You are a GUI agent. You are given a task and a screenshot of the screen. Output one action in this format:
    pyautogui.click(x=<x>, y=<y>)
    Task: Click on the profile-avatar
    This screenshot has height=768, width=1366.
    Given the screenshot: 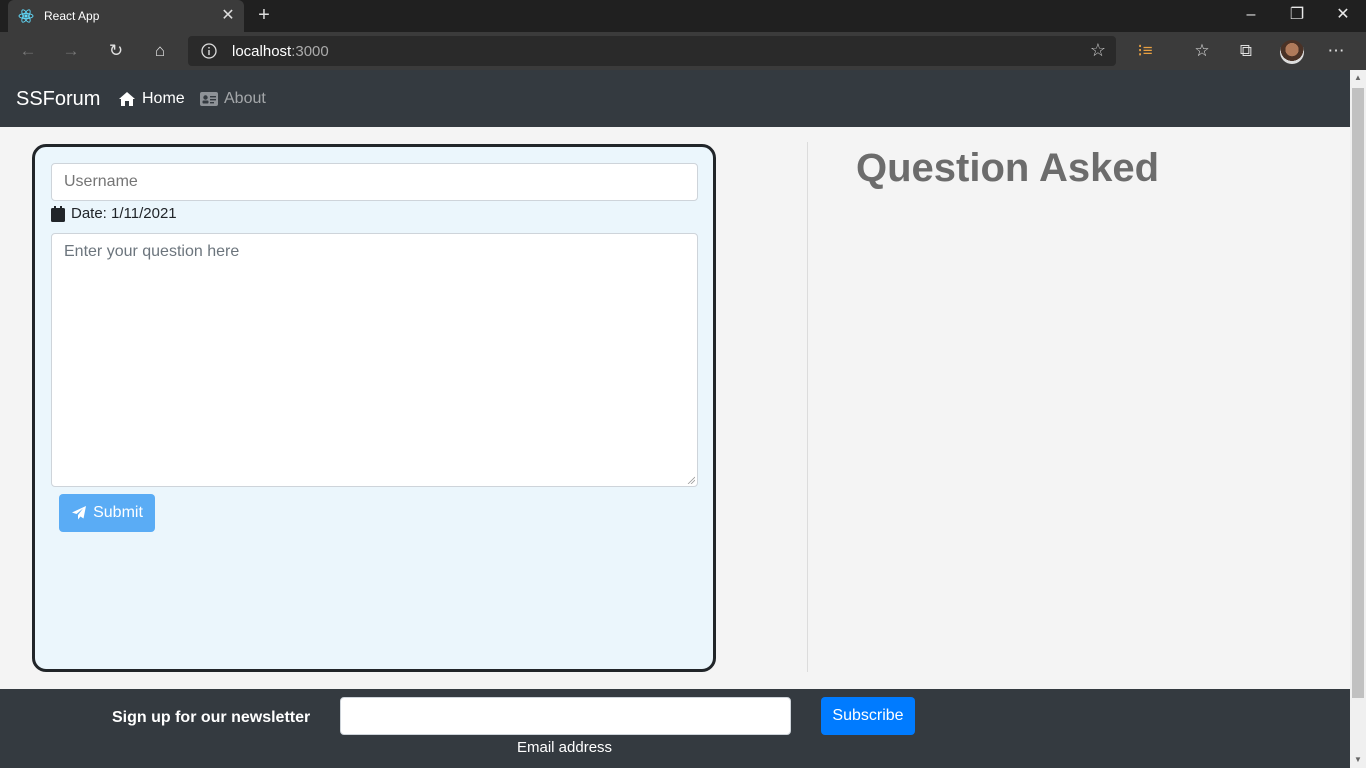 What is the action you would take?
    pyautogui.click(x=1292, y=52)
    